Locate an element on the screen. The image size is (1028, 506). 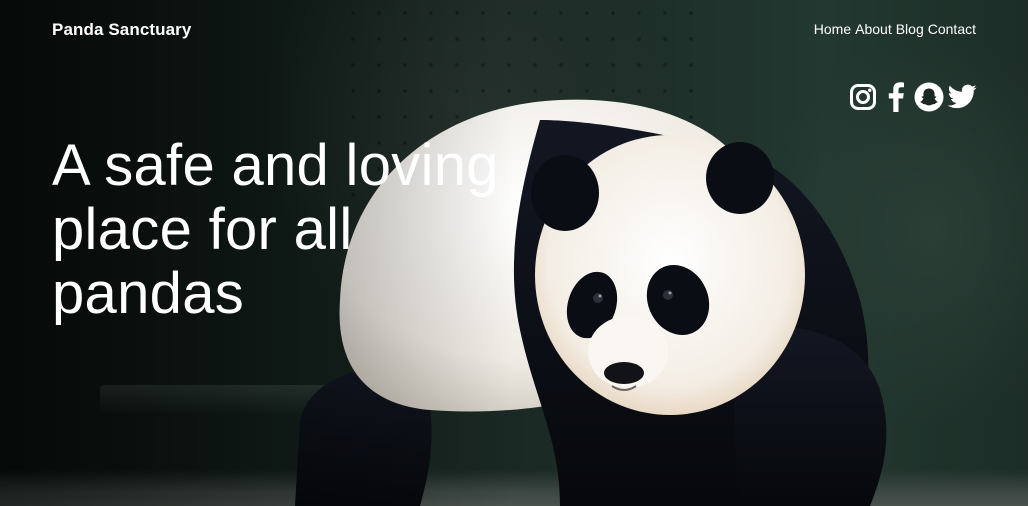
hero-headline-line-3: pandas is located at coordinates (148, 293).